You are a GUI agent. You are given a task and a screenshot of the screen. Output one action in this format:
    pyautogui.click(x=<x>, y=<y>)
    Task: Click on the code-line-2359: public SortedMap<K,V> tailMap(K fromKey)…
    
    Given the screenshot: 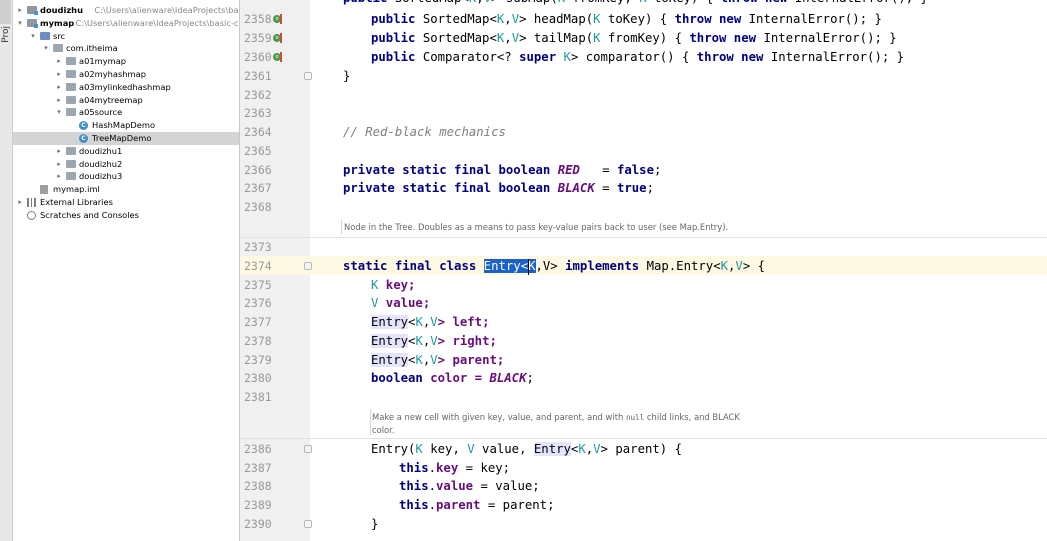 What is the action you would take?
    pyautogui.click(x=634, y=38)
    